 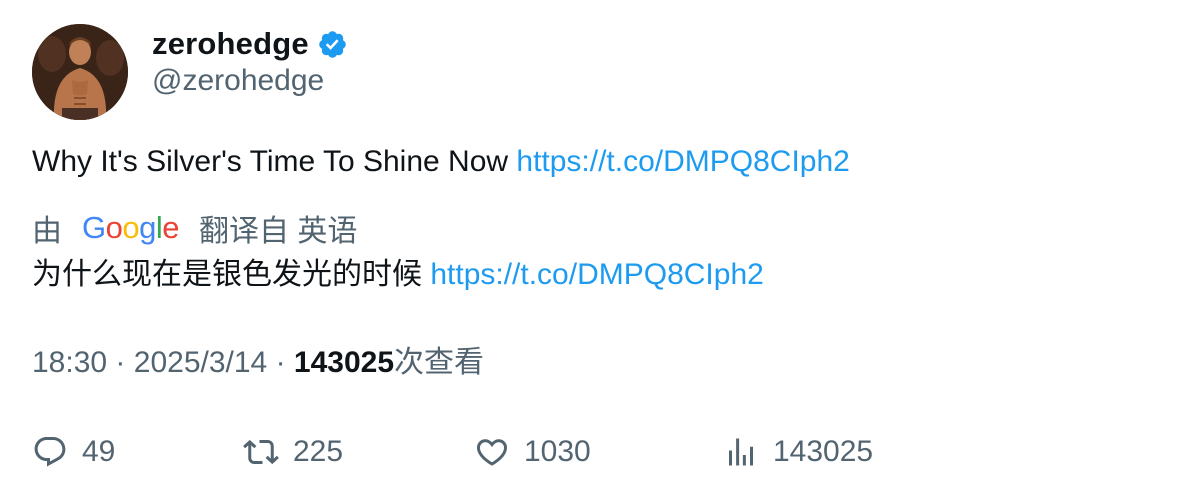 What do you see at coordinates (344, 362) in the screenshot?
I see `views-count: 143025` at bounding box center [344, 362].